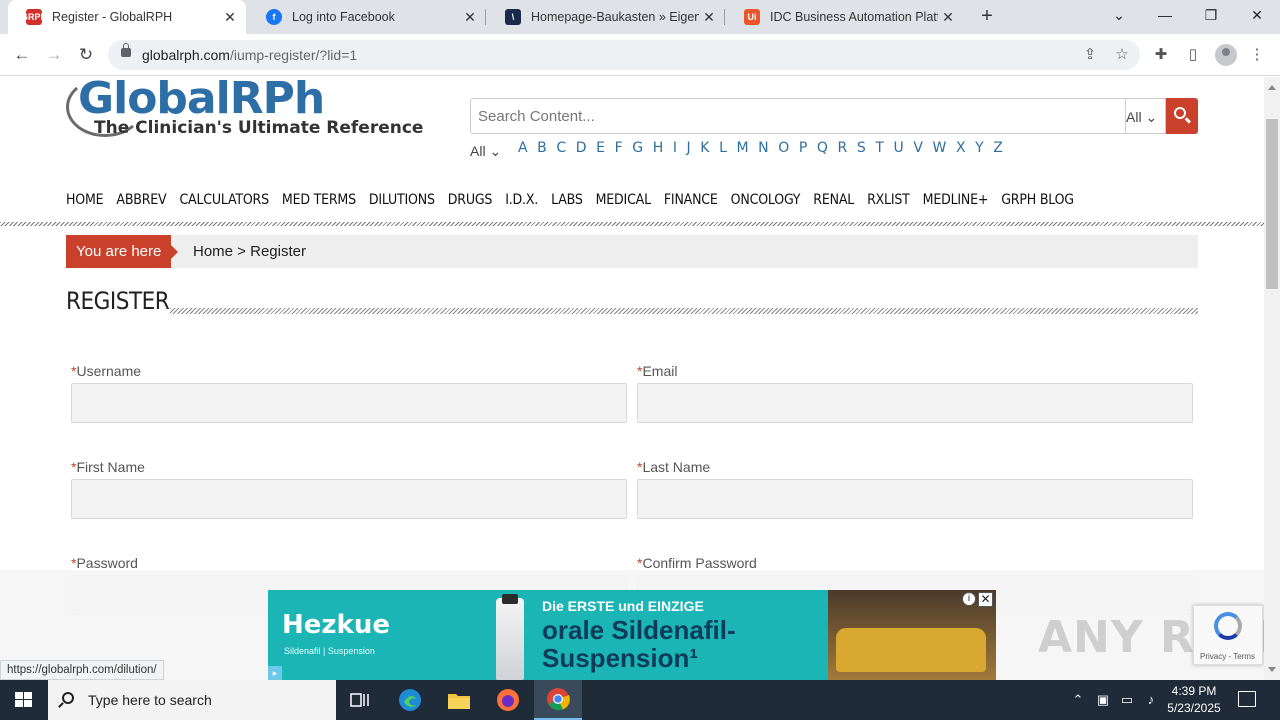 This screenshot has height=720, width=1280. What do you see at coordinates (349, 403) in the screenshot?
I see `username-field` at bounding box center [349, 403].